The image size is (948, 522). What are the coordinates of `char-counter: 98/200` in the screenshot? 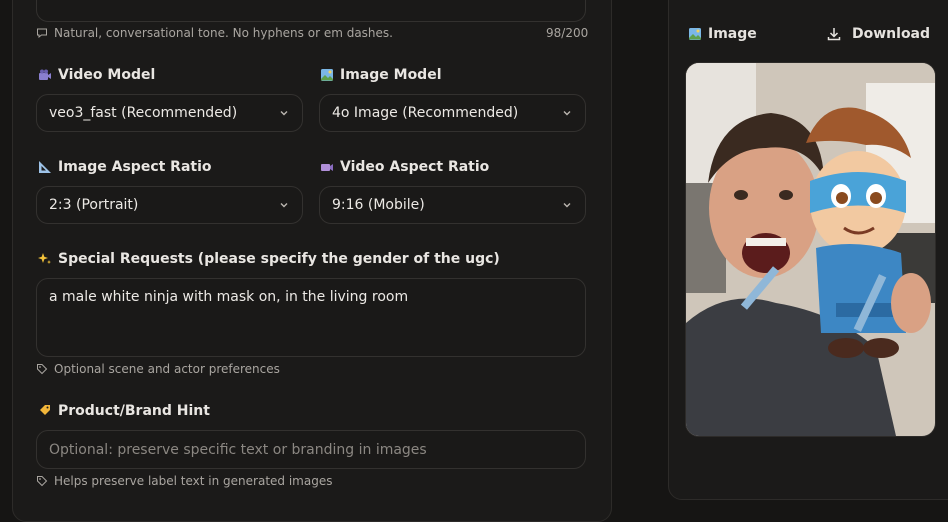 It's located at (567, 33).